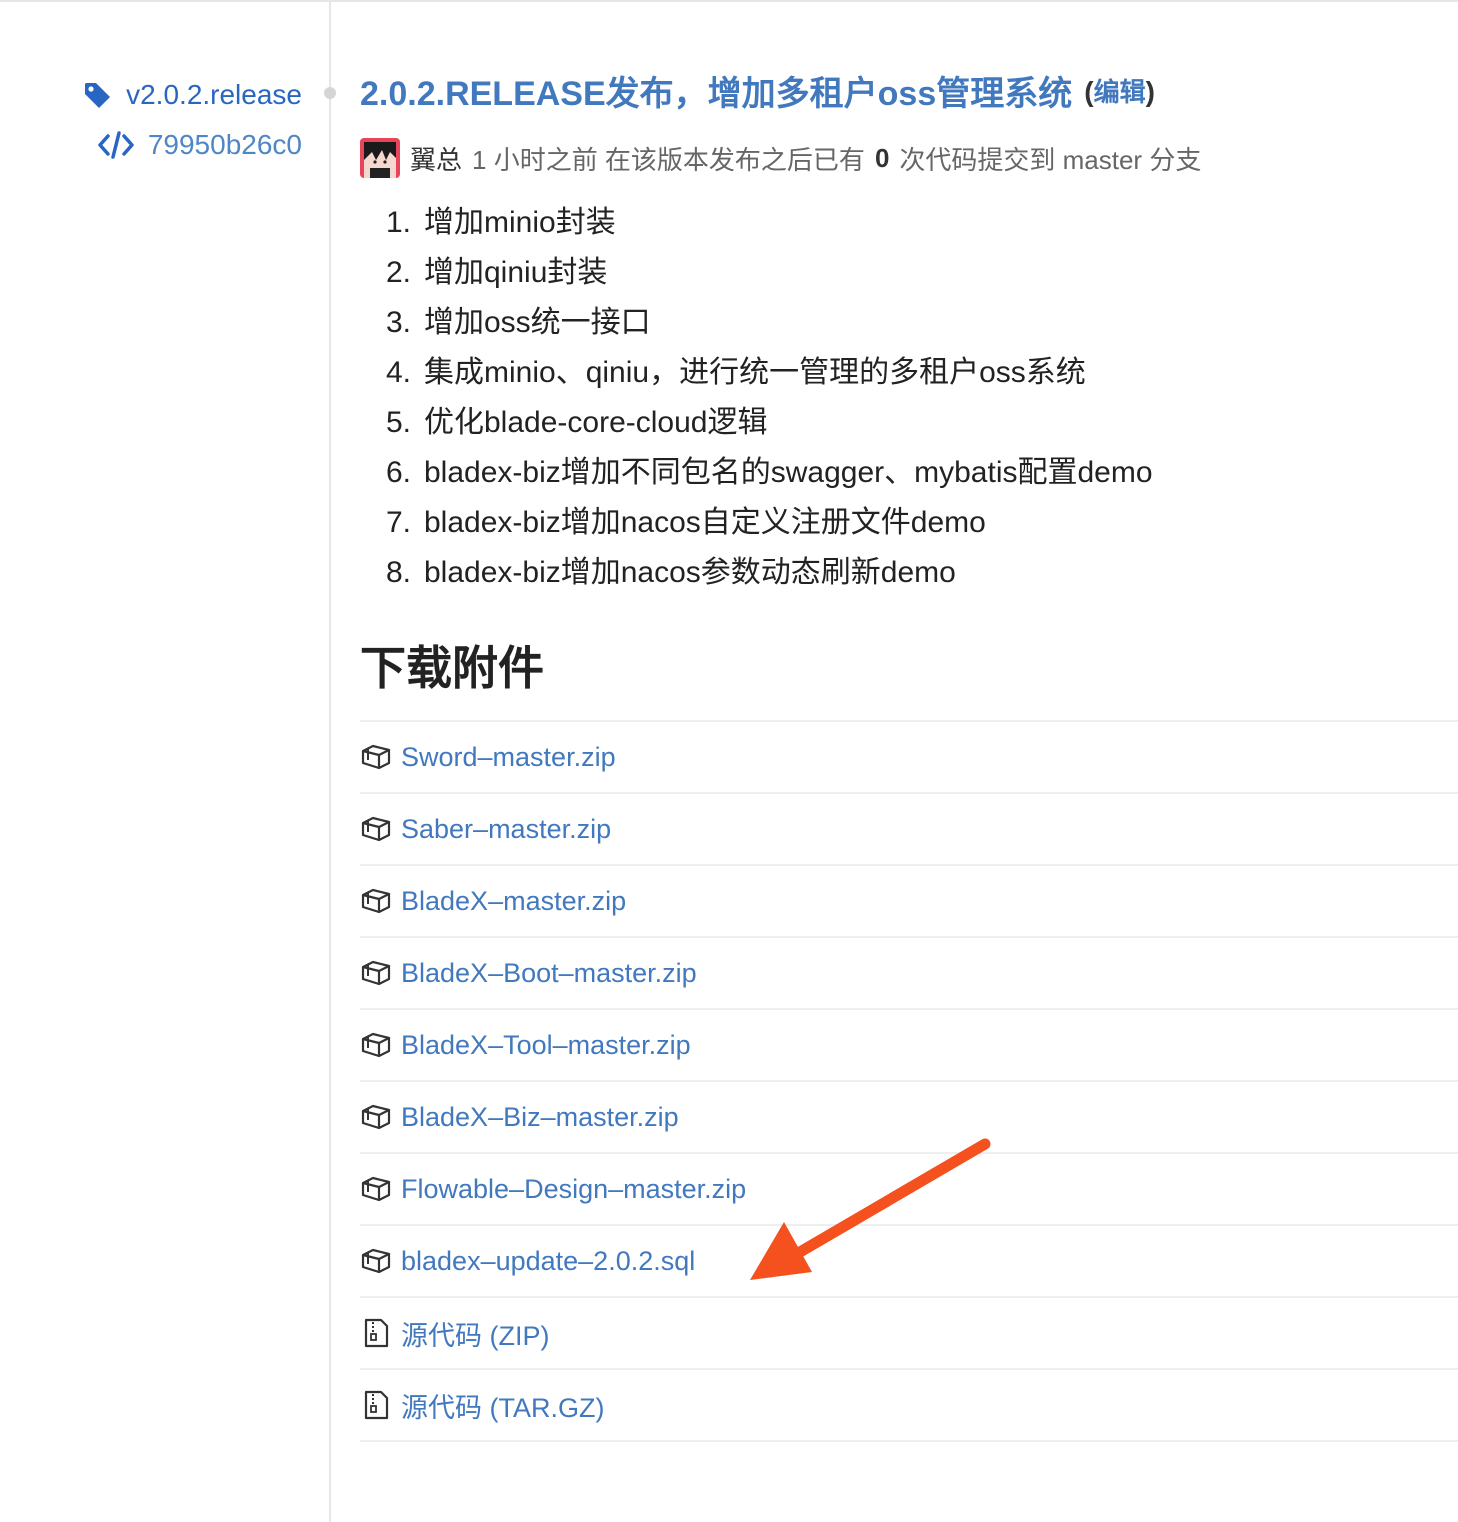 The height and width of the screenshot is (1522, 1458). What do you see at coordinates (909, 902) in the screenshot?
I see `asset-row: BladeX–master.zip` at bounding box center [909, 902].